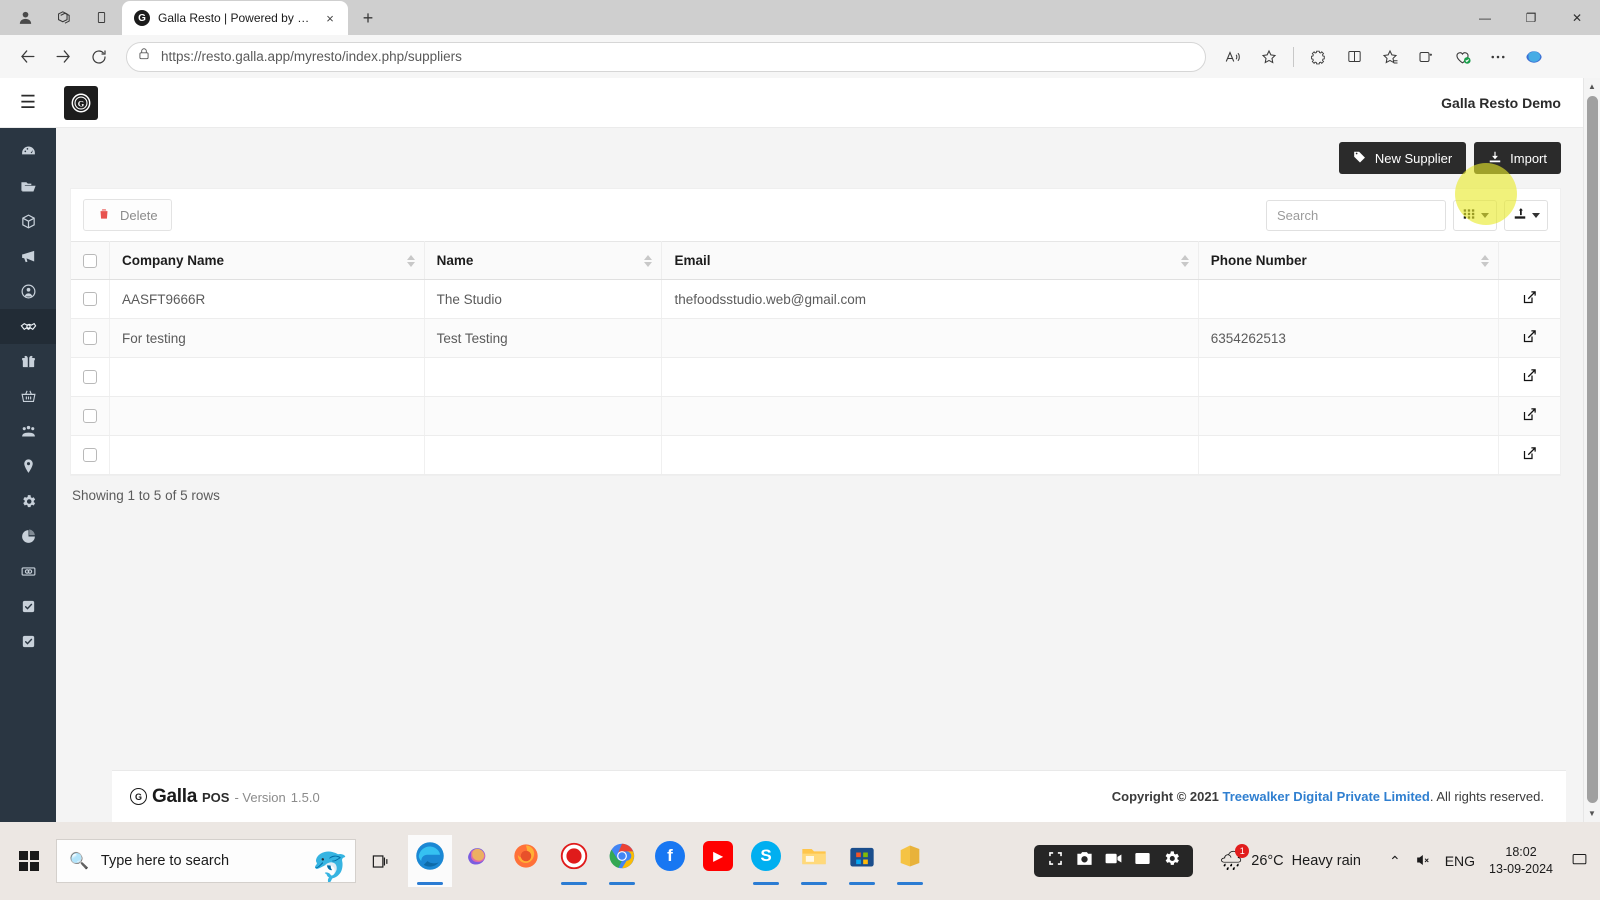 This screenshot has width=1600, height=900. Describe the element at coordinates (1534, 57) in the screenshot. I see `copilot-icon` at that location.